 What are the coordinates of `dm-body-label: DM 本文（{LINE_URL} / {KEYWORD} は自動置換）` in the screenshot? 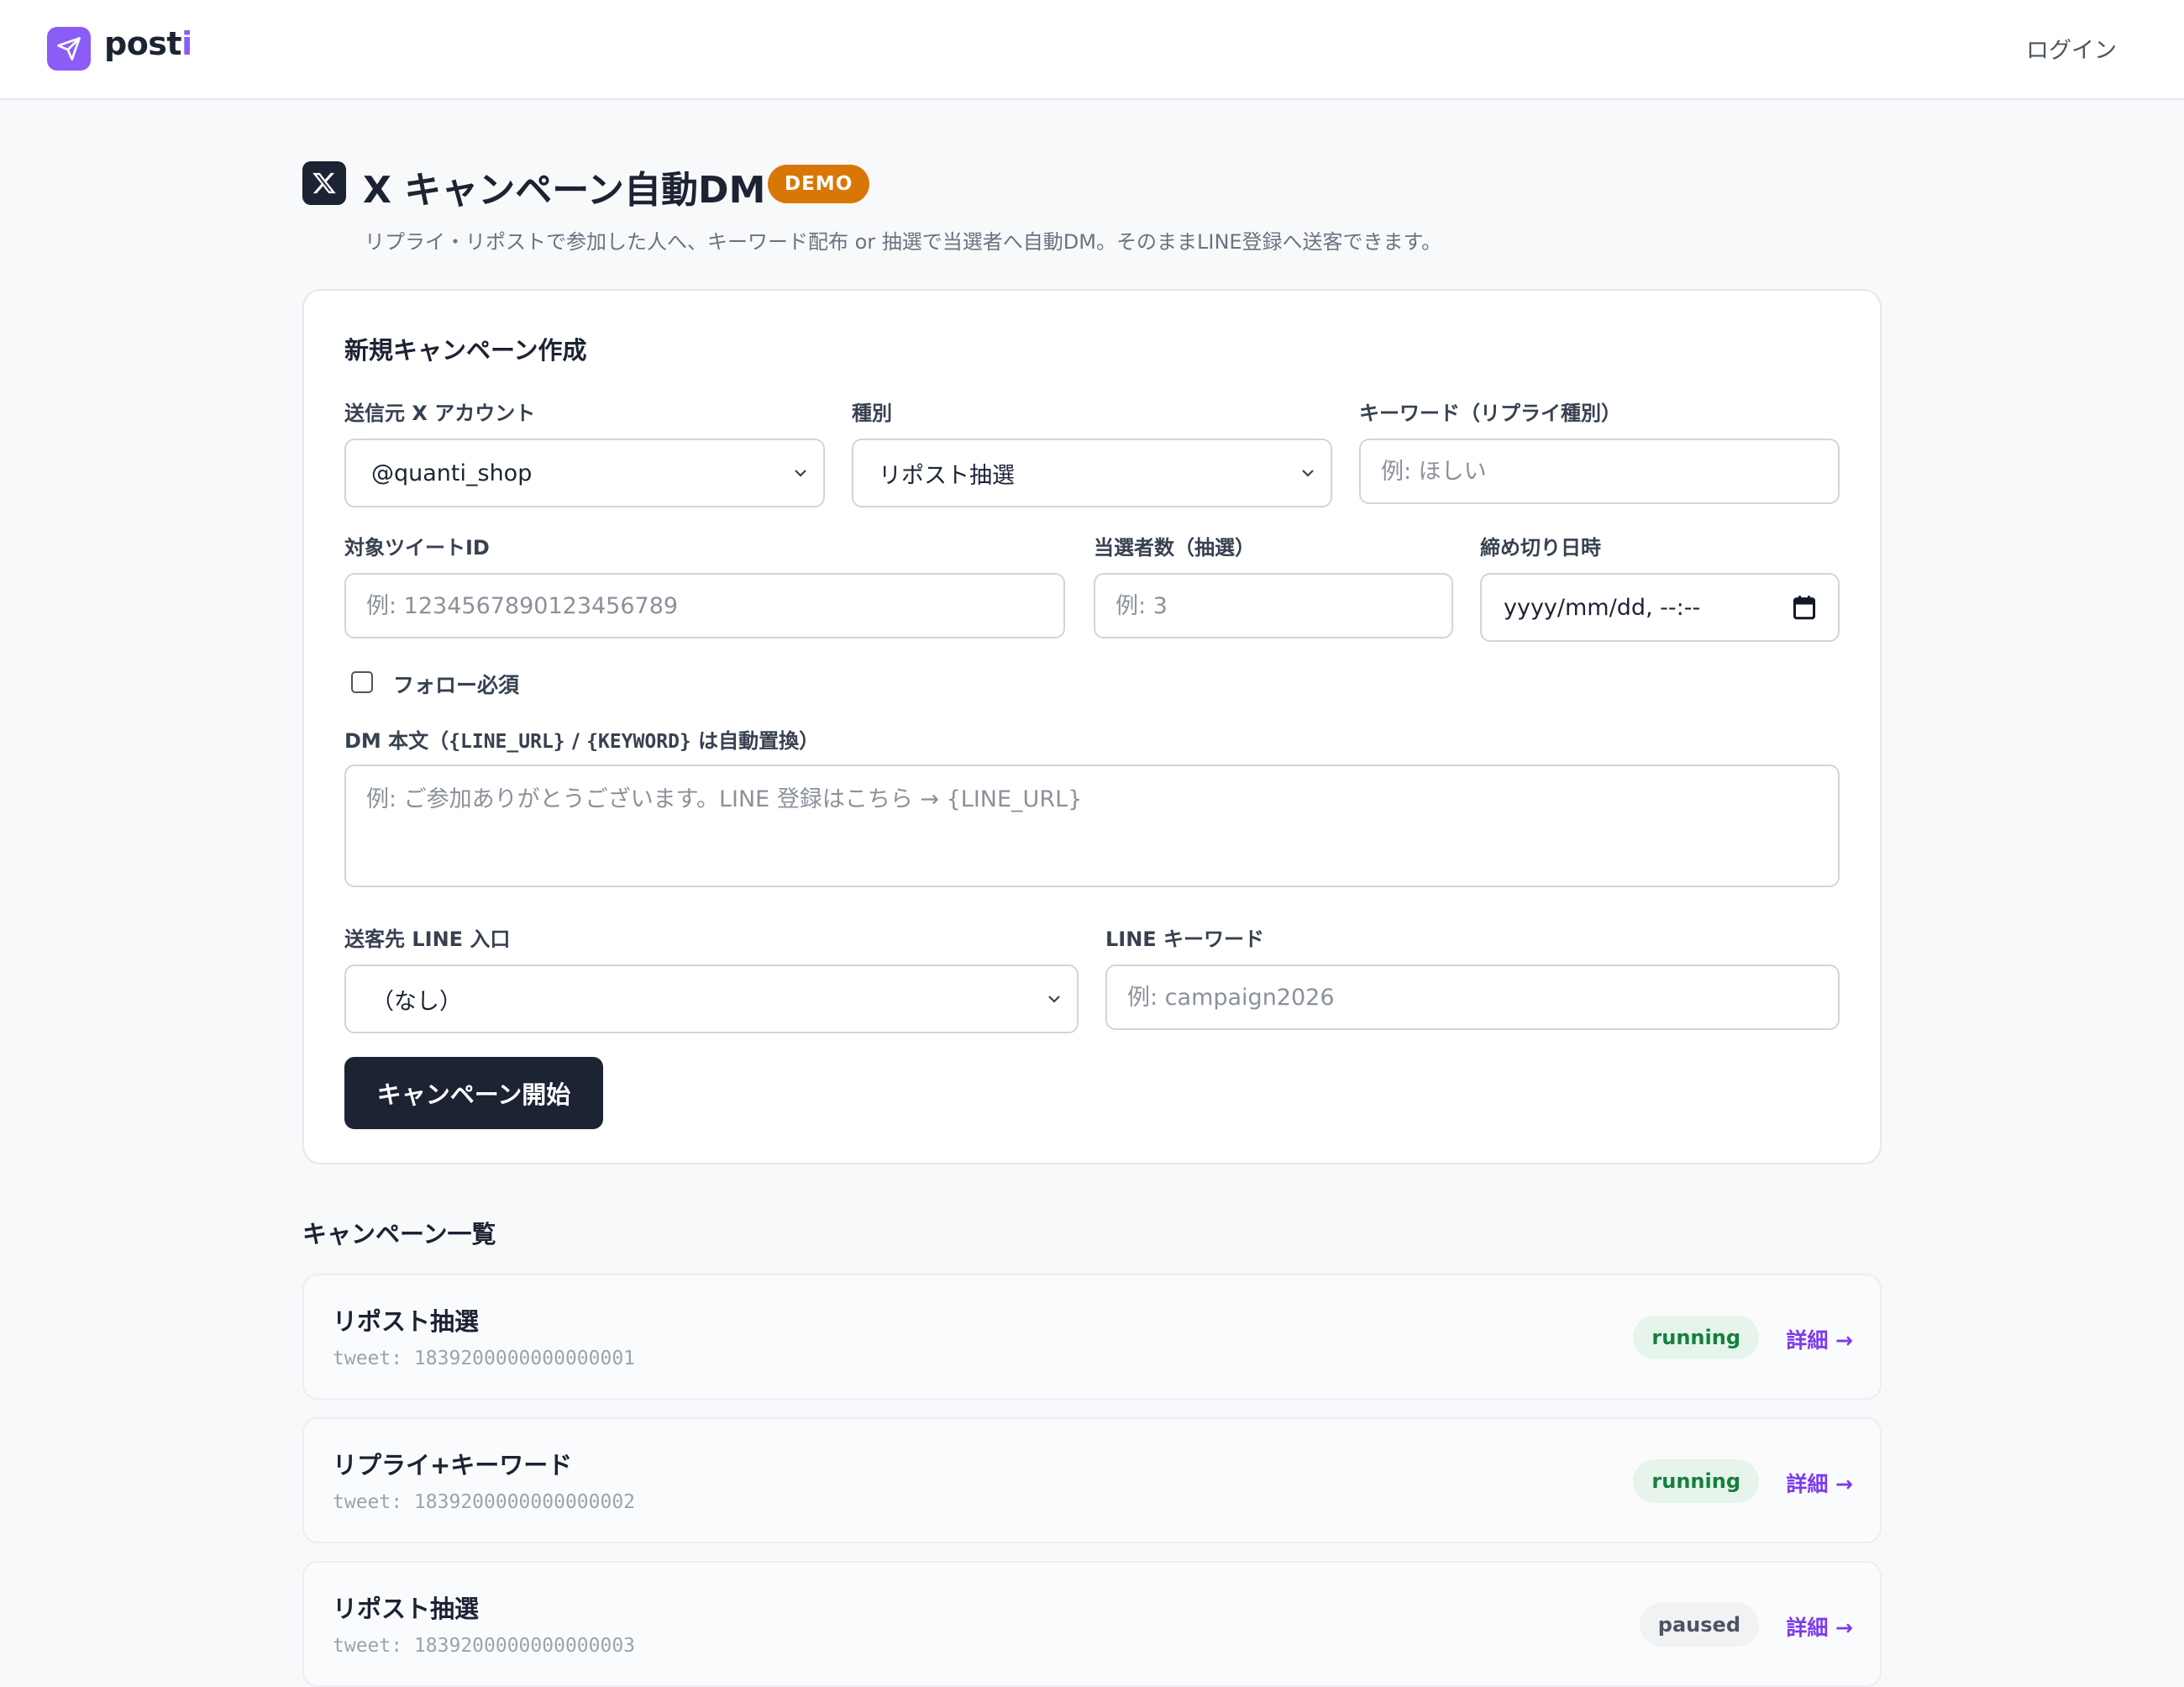 It's located at (582, 741).